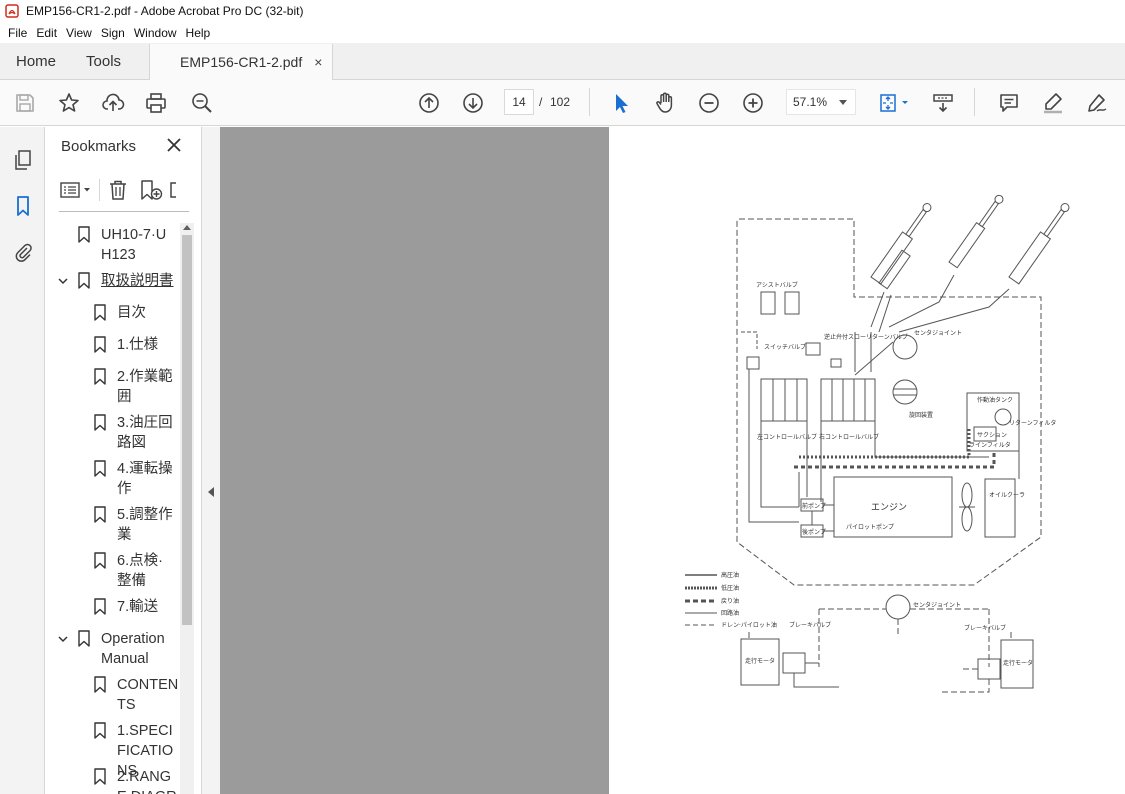  I want to click on bookmark-label: 5.調整作業, so click(145, 525).